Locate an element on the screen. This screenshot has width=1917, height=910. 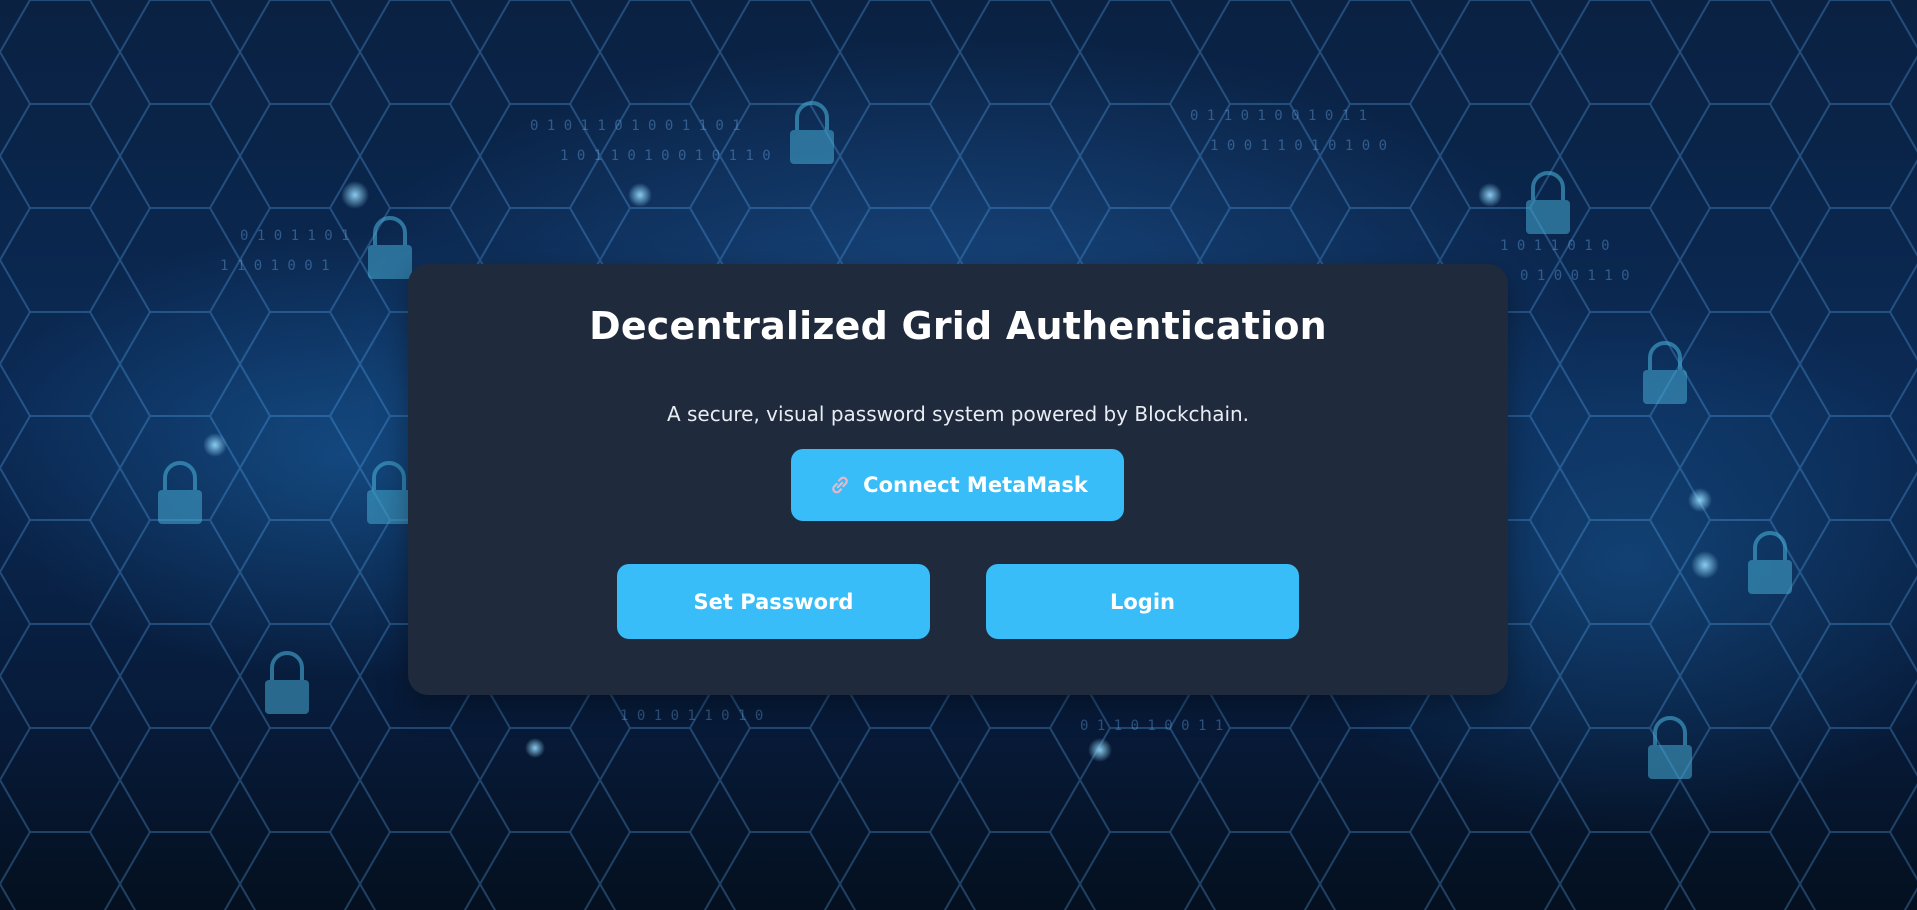
svg-text: 0 1 0 0 1 1 0 is located at coordinates (1575, 276).